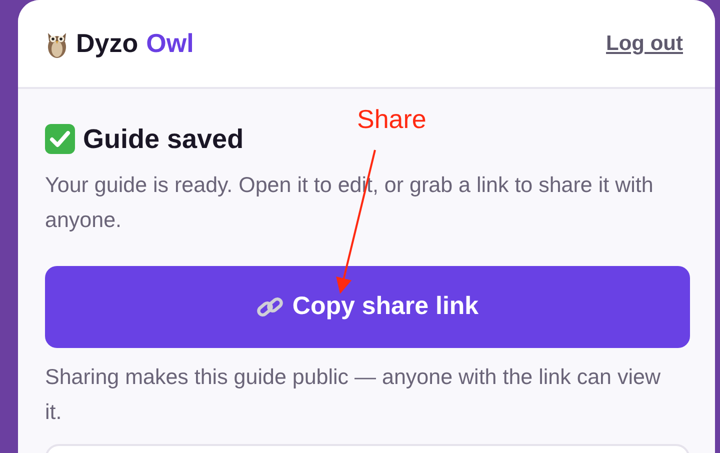 This screenshot has height=453, width=720. What do you see at coordinates (163, 139) in the screenshot?
I see `page-title: Guide saved` at bounding box center [163, 139].